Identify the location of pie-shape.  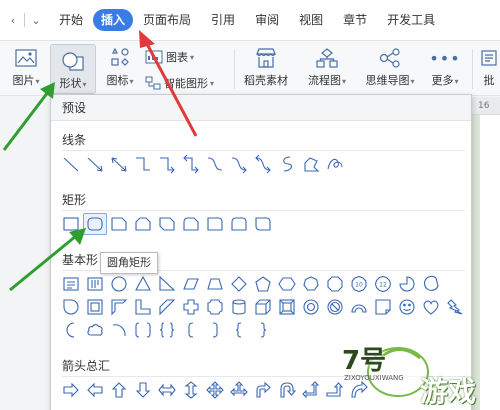
(407, 284).